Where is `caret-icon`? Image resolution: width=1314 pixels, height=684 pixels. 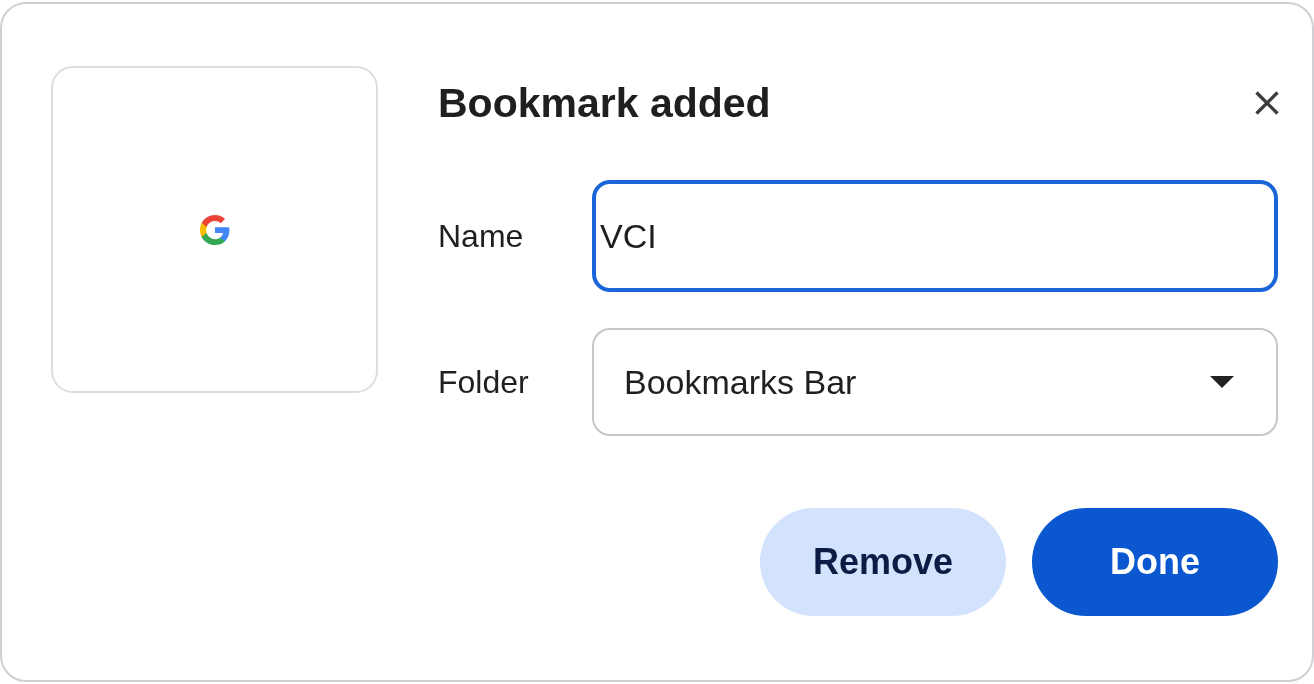
caret-icon is located at coordinates (1222, 382).